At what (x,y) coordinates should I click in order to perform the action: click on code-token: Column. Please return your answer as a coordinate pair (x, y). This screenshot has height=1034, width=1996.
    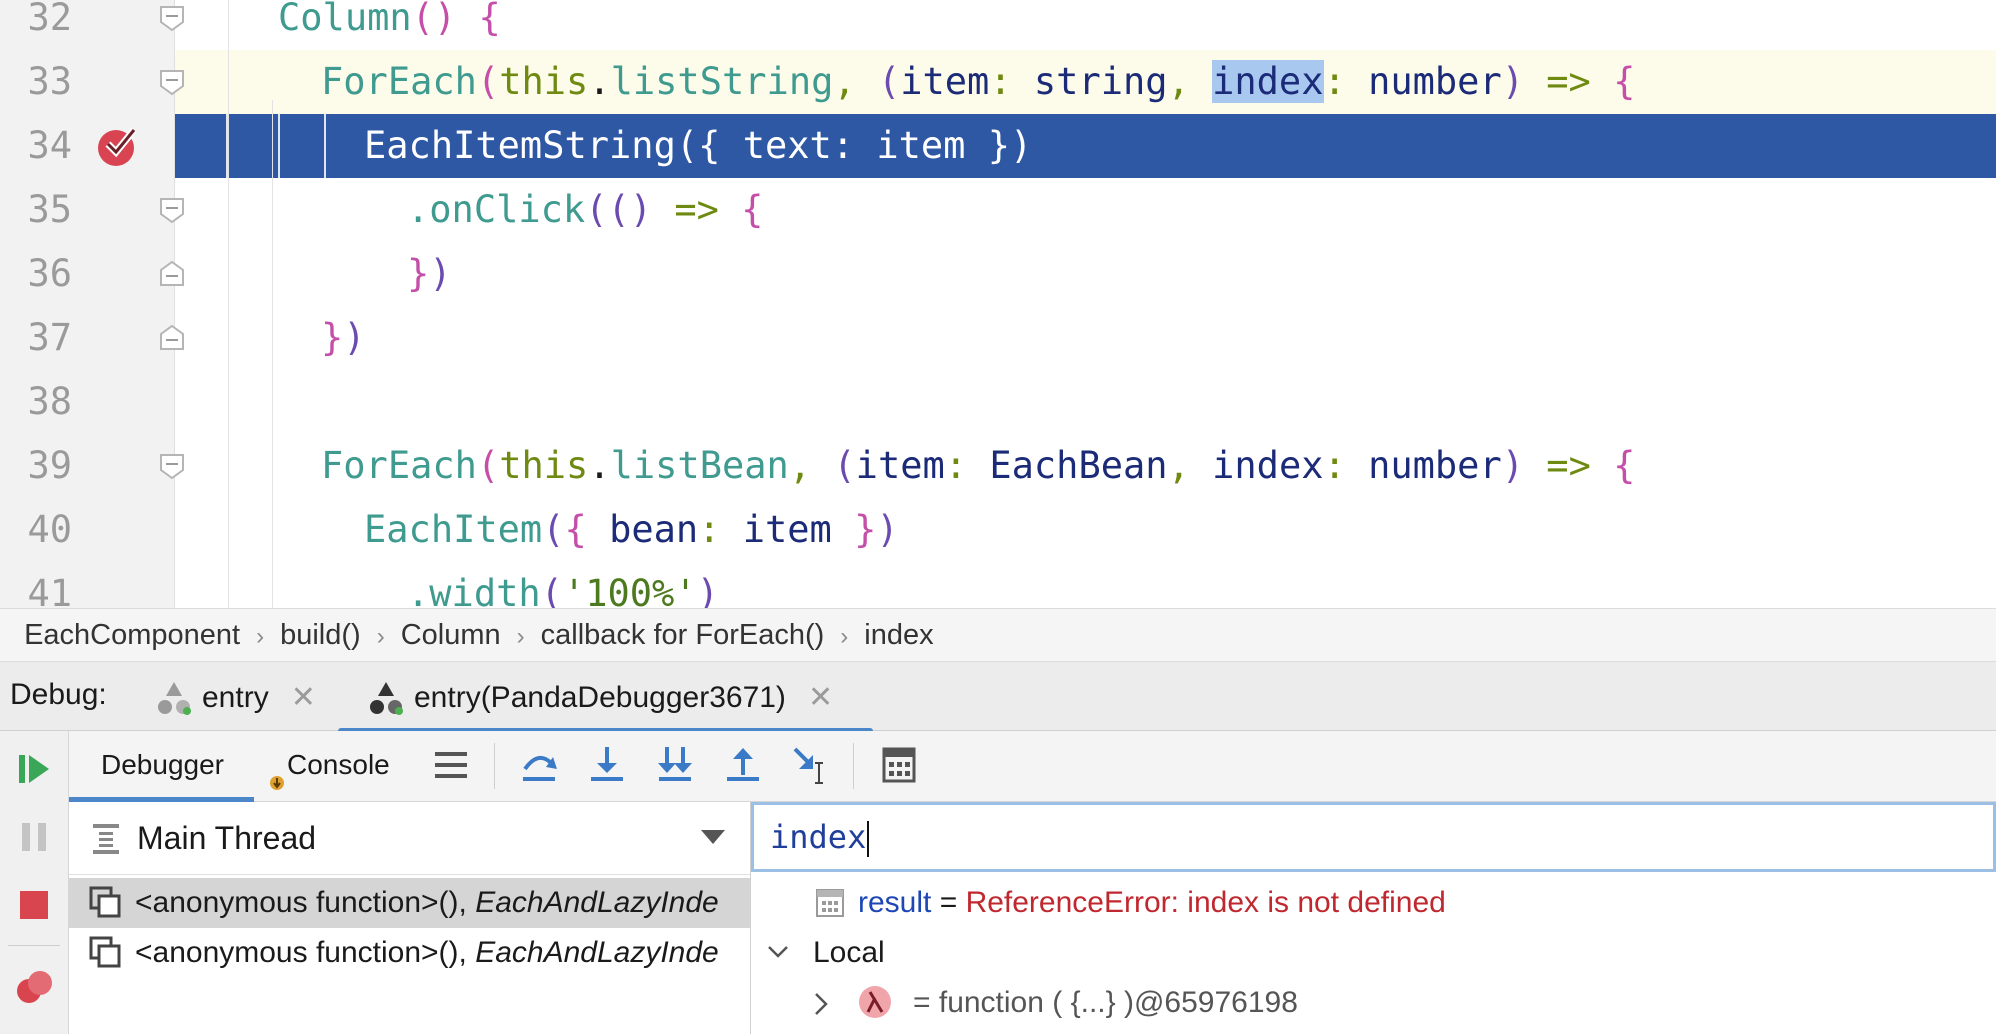
    Looking at the image, I should click on (345, 19).